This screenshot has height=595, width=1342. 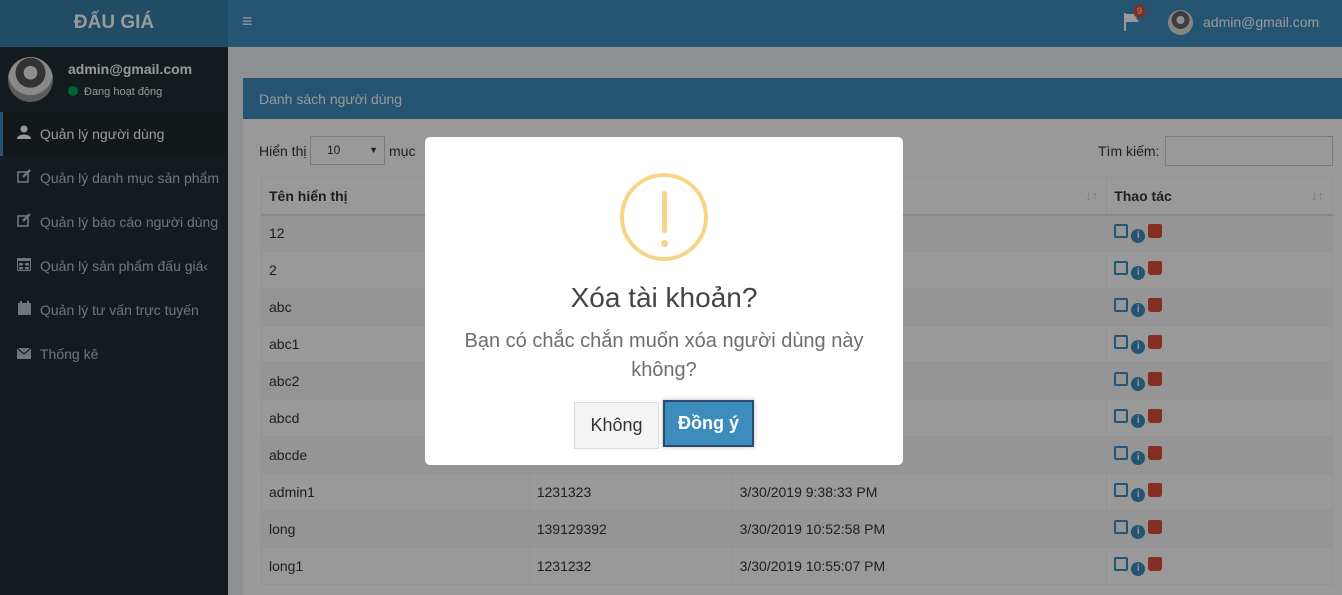 I want to click on warning-icon-bar, so click(x=664, y=212).